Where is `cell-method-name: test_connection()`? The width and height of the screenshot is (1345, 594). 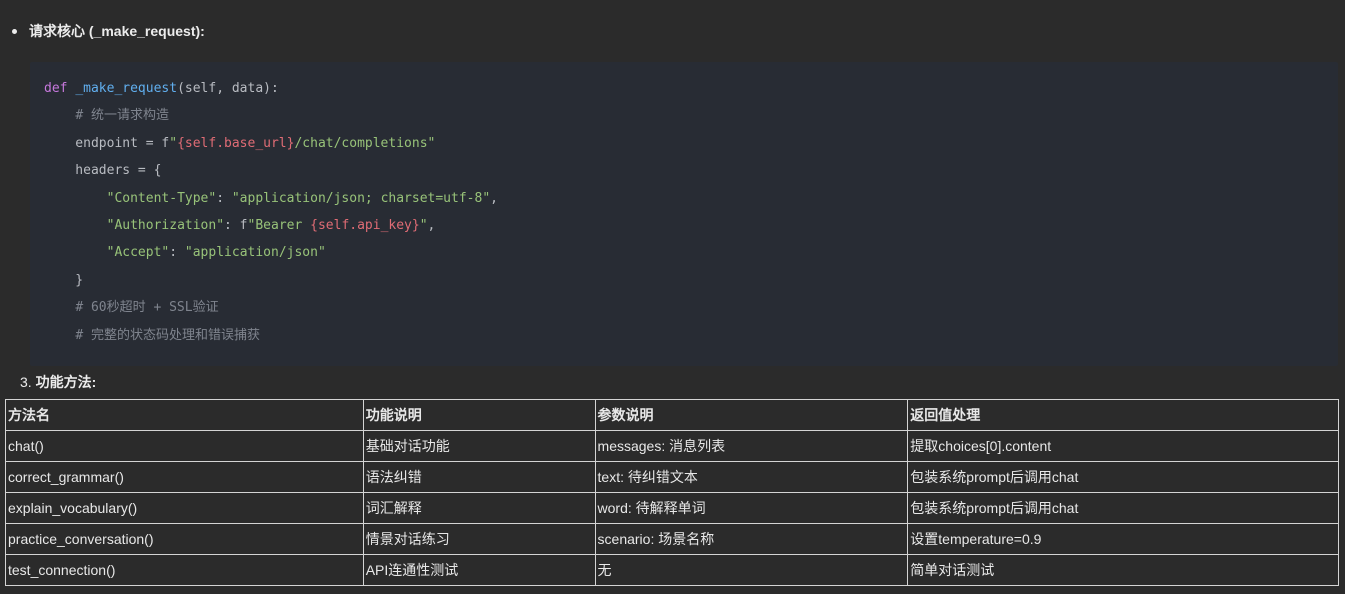 cell-method-name: test_connection() is located at coordinates (184, 570).